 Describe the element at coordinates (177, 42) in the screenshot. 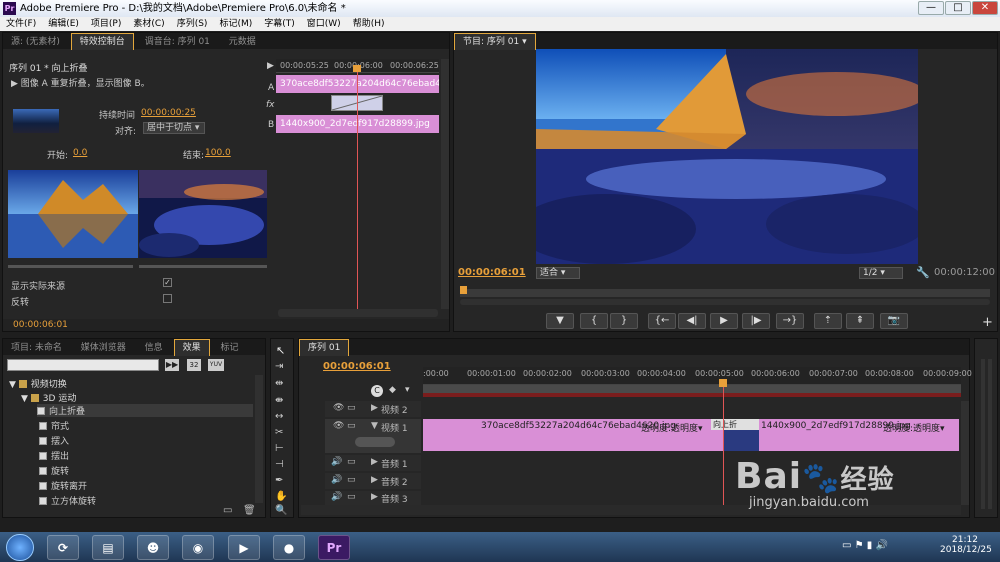

I see `tab-audio-mixer: 调音台: 序列 01` at that location.